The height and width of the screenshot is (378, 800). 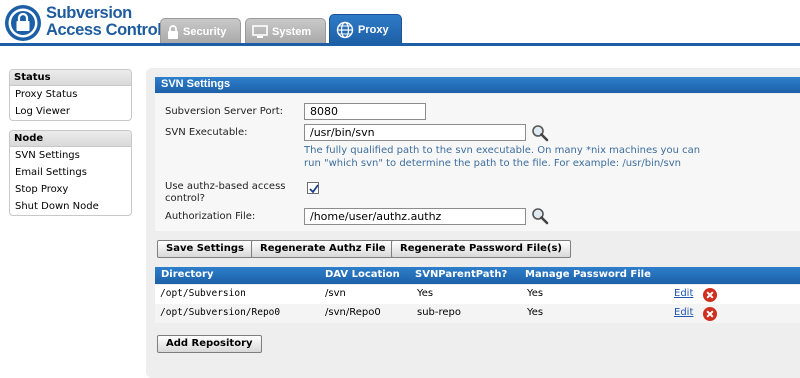 I want to click on add-repository-button: Add Repository, so click(x=209, y=344).